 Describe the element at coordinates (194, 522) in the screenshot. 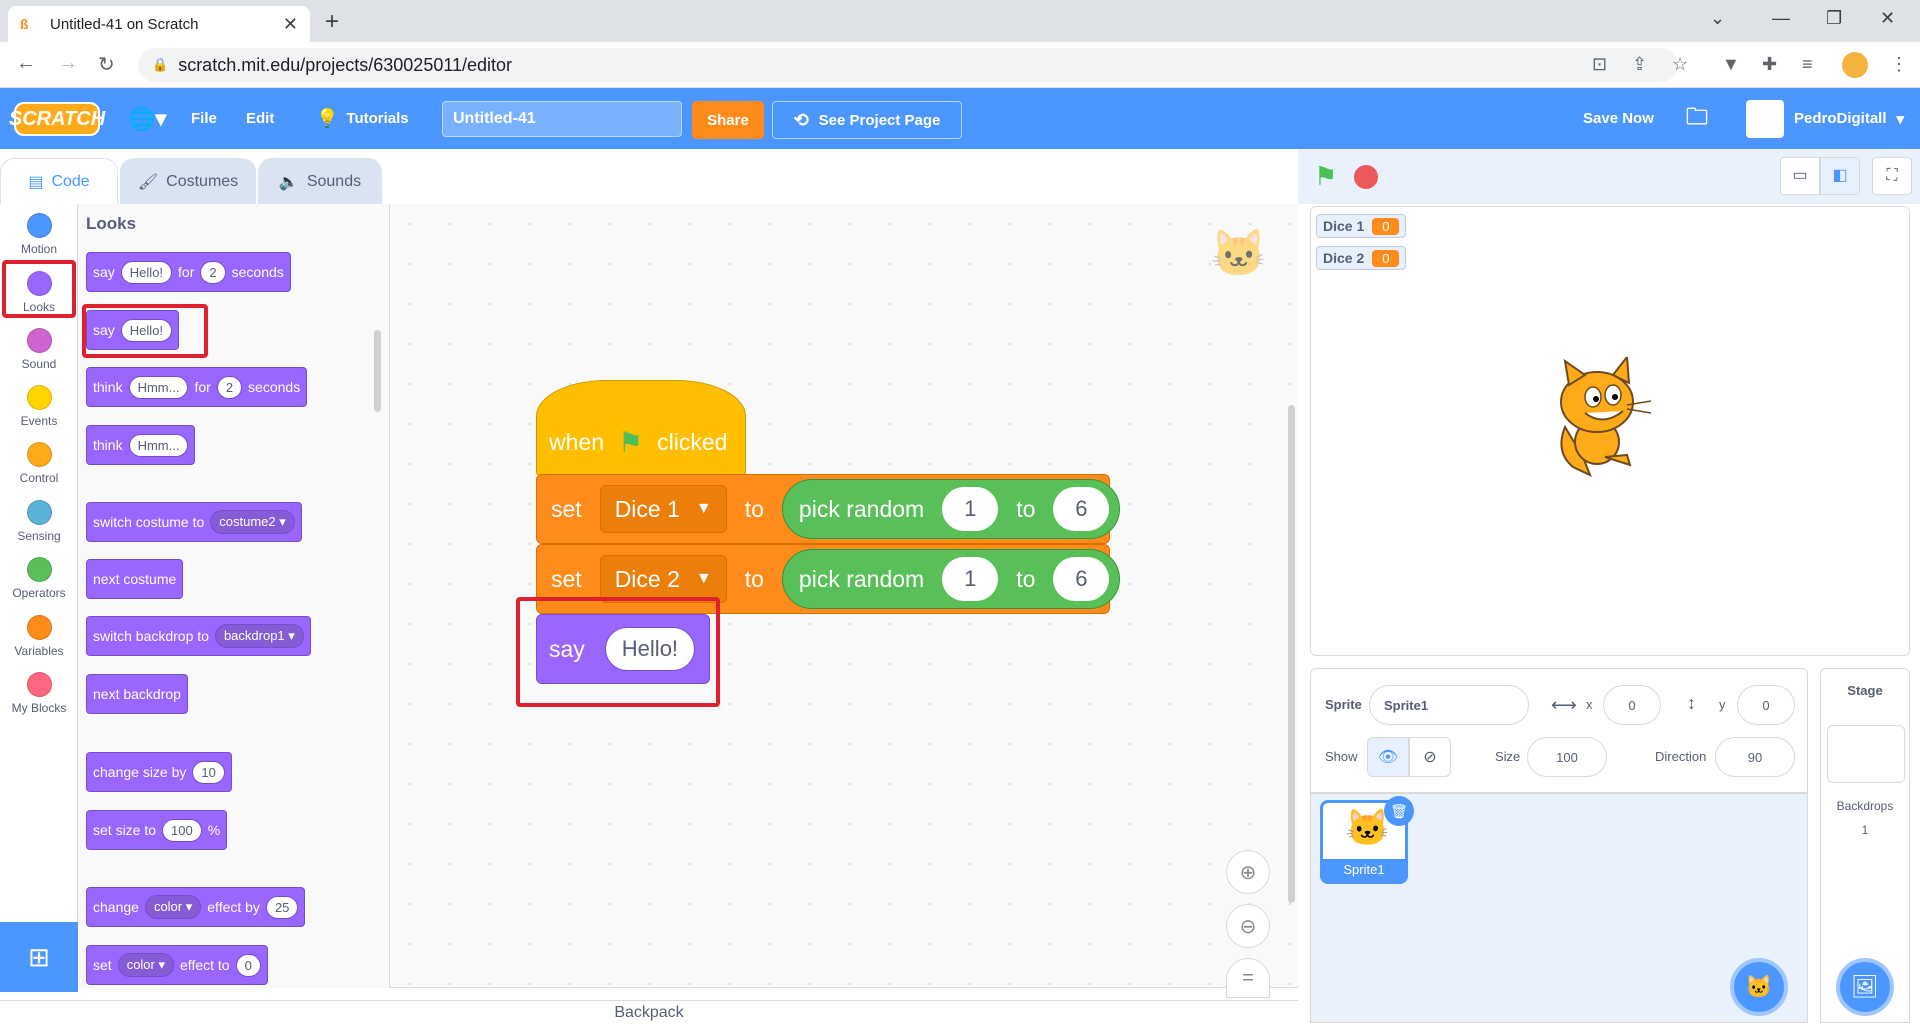

I see `switch-costume-block: switch costume to costume2 ▾` at that location.